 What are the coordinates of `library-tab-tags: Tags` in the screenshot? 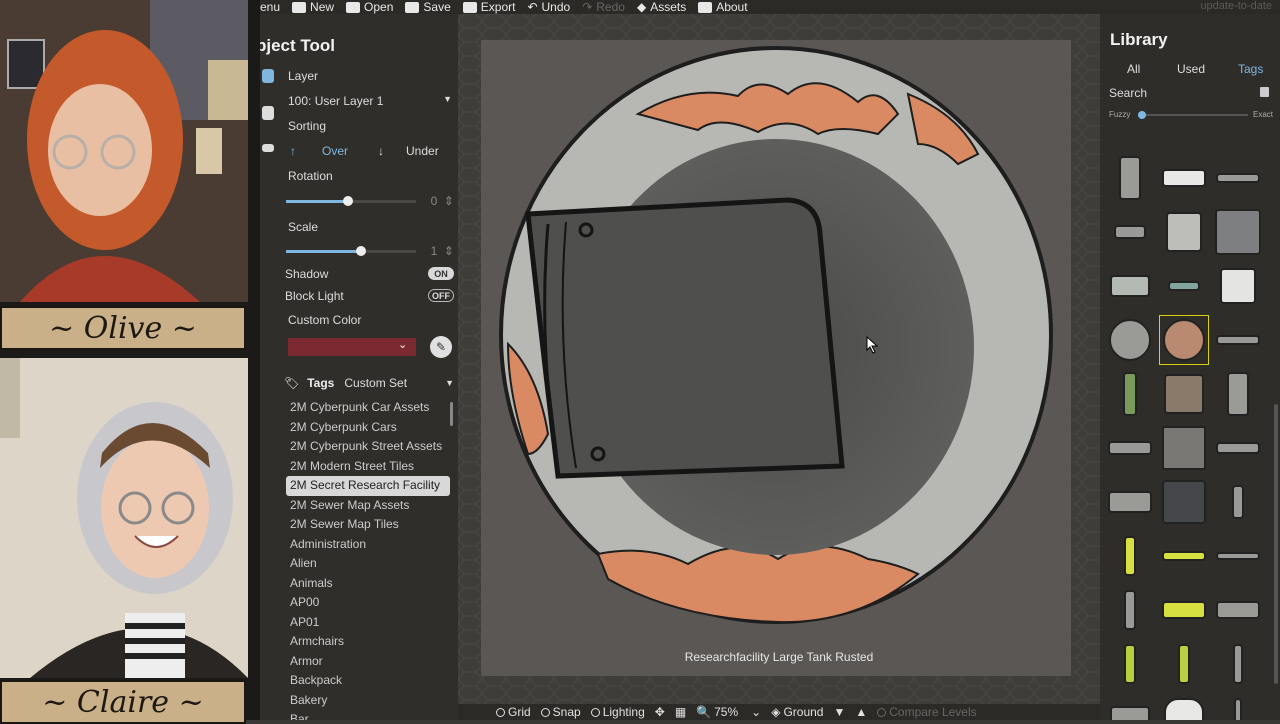 It's located at (1250, 69).